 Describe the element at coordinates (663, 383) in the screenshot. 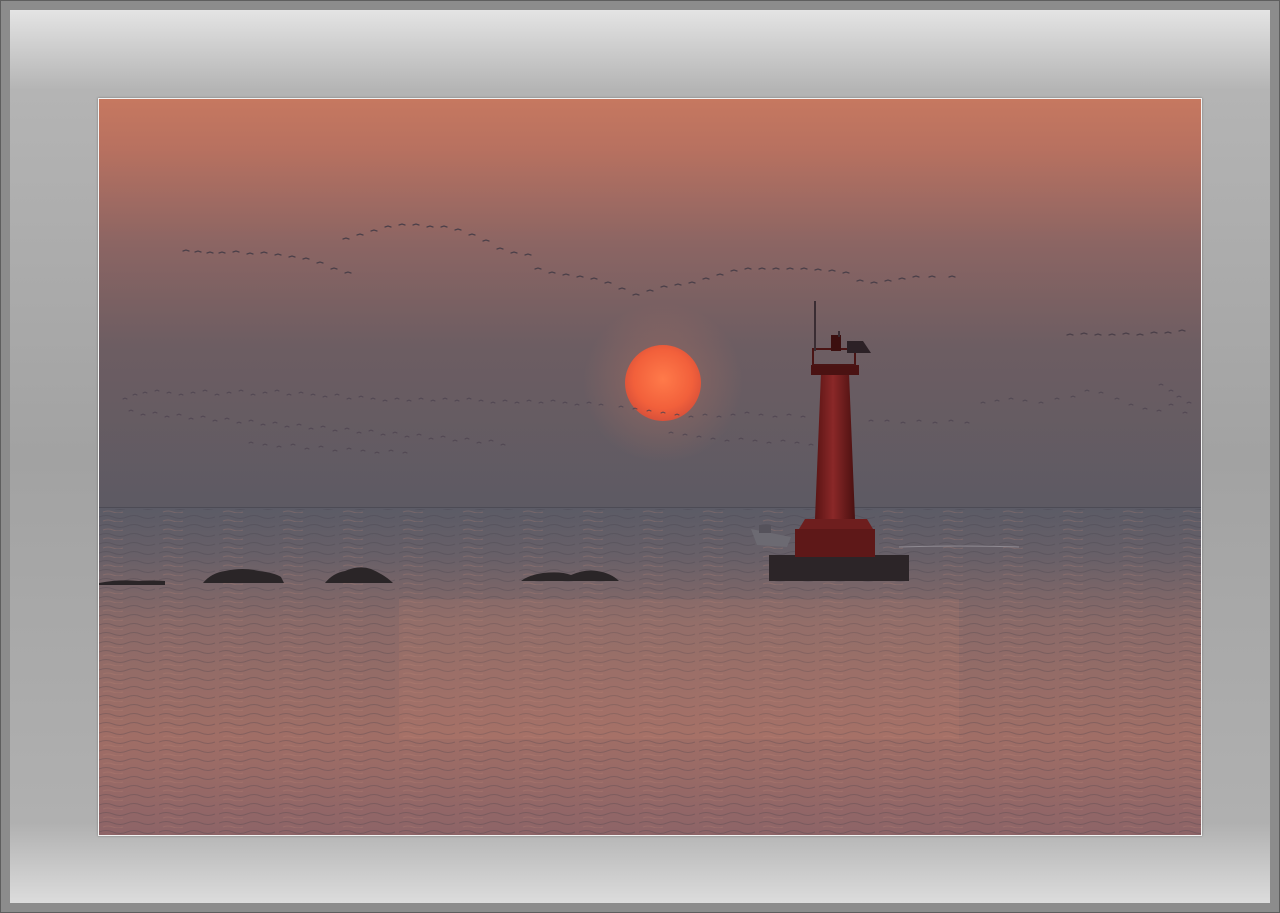

I see `sun` at that location.